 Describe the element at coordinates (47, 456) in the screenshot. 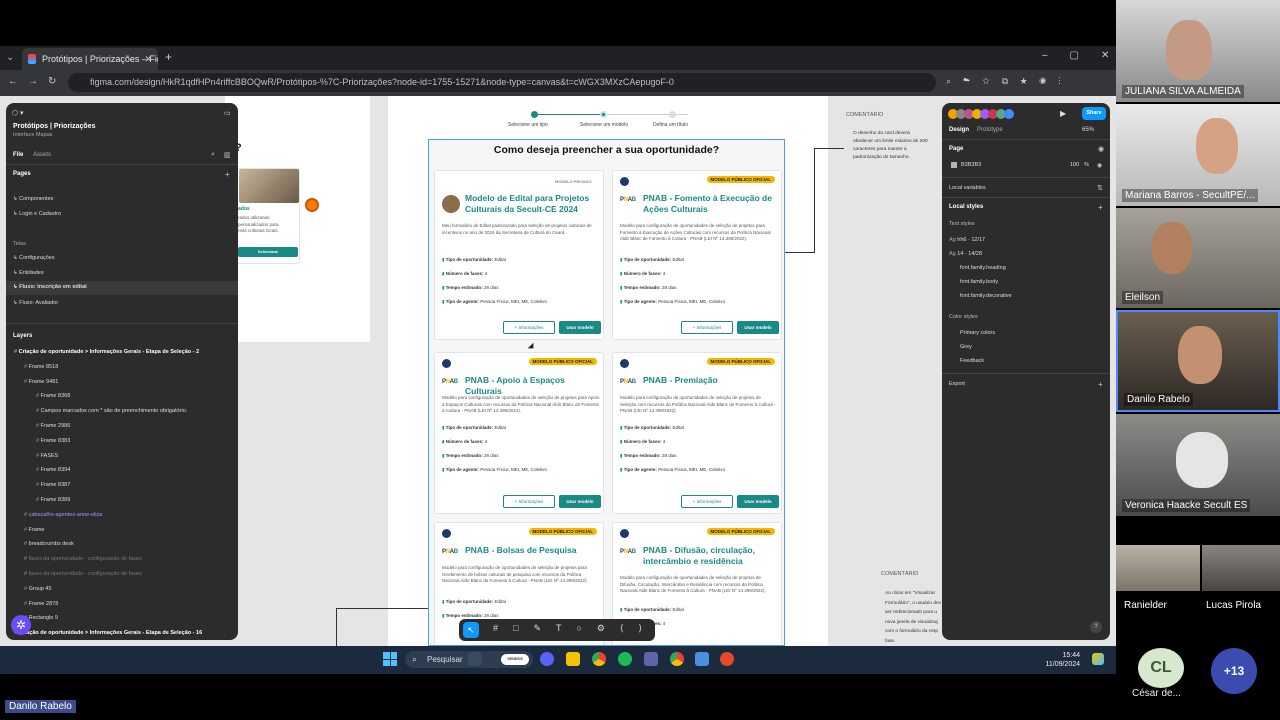

I see `layer-item: # FASES` at that location.